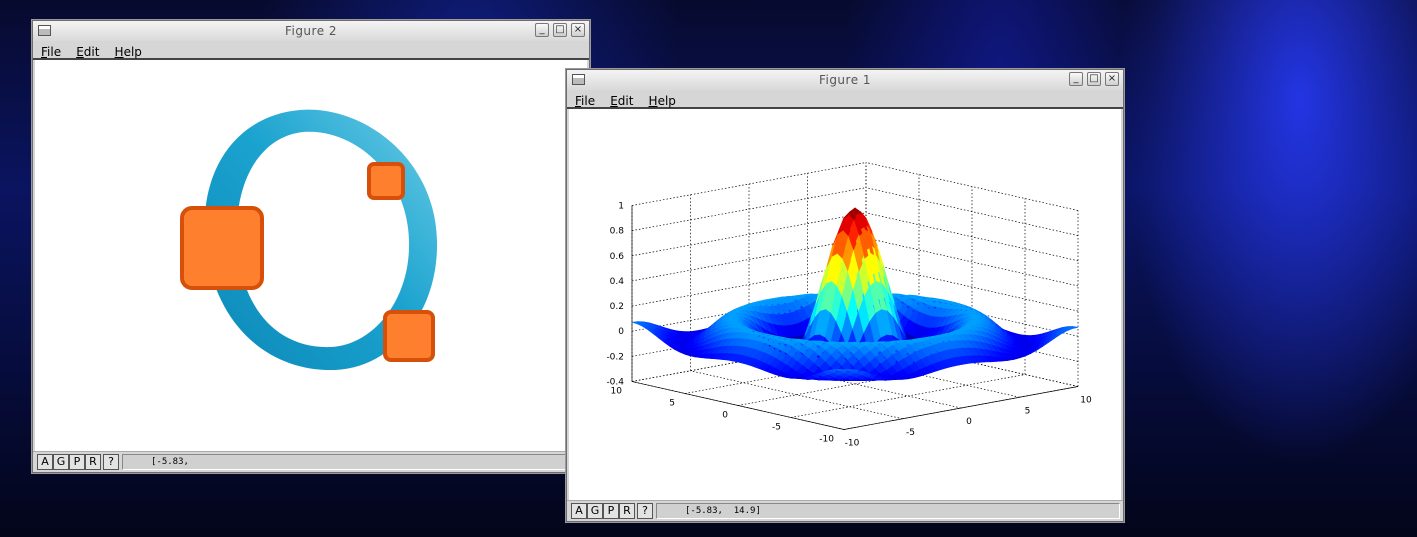  I want to click on floor-gridline, so click(908, 396).